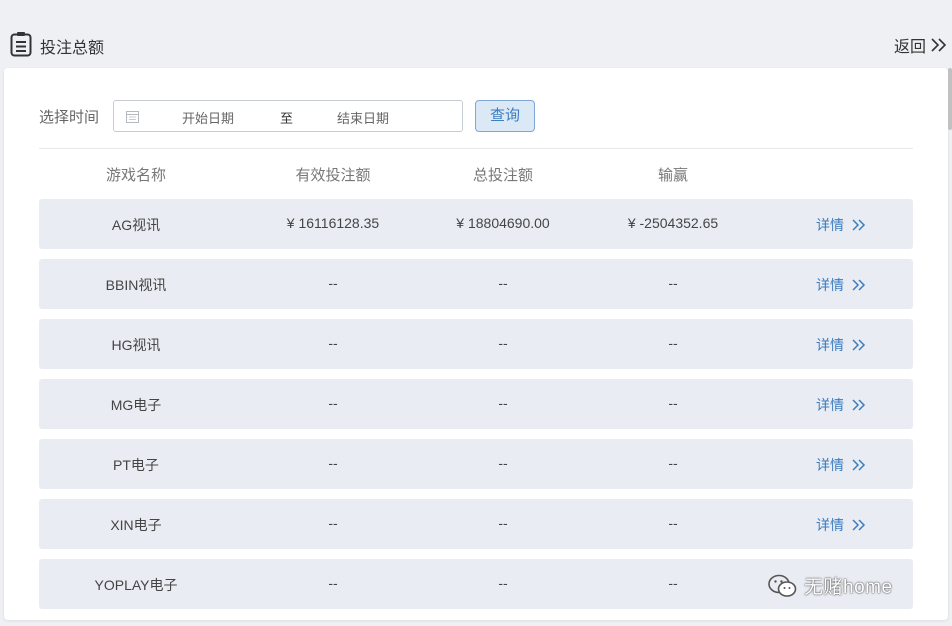 This screenshot has width=952, height=626. Describe the element at coordinates (72, 48) in the screenshot. I see `page-title: 投注总额` at that location.